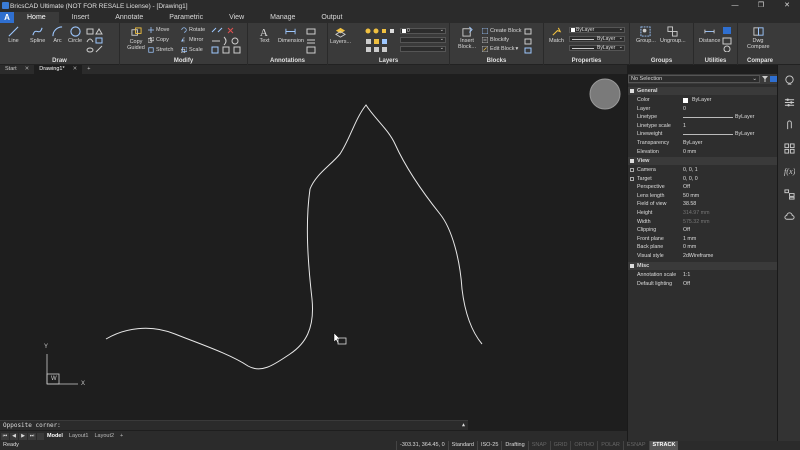 The image size is (800, 450). Describe the element at coordinates (610, 445) in the screenshot. I see `polar-toggle: POLAR` at that location.